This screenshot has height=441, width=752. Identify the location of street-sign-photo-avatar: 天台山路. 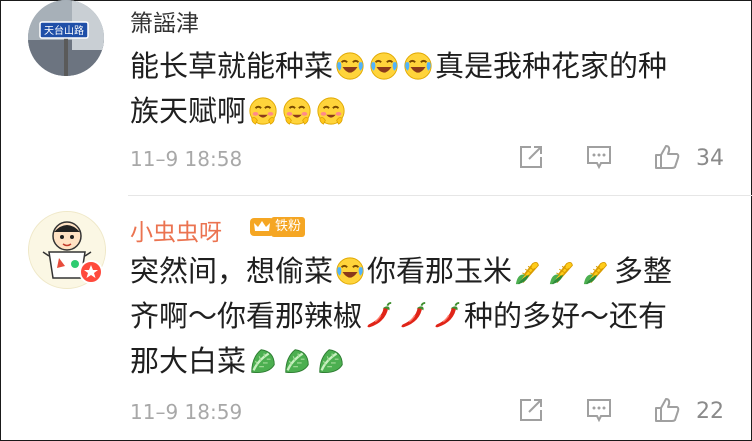
(66, 38).